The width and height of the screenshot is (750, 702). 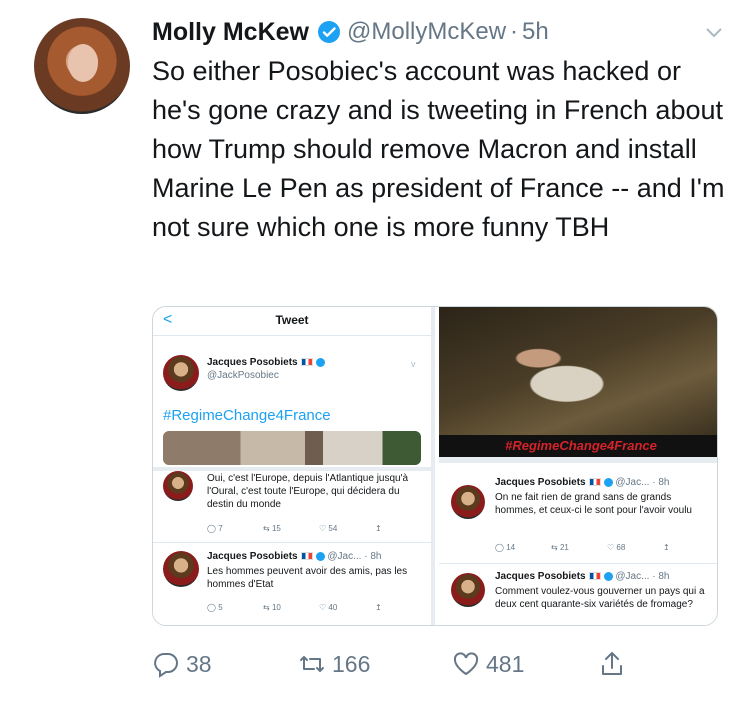 What do you see at coordinates (578, 371) in the screenshot?
I see `painting-image` at bounding box center [578, 371].